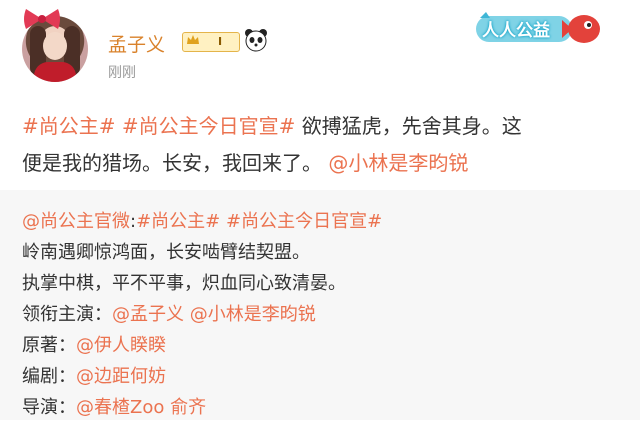  I want to click on repost-line: 领衔主演：@孟子义 @小林是李昀锐, so click(322, 314).